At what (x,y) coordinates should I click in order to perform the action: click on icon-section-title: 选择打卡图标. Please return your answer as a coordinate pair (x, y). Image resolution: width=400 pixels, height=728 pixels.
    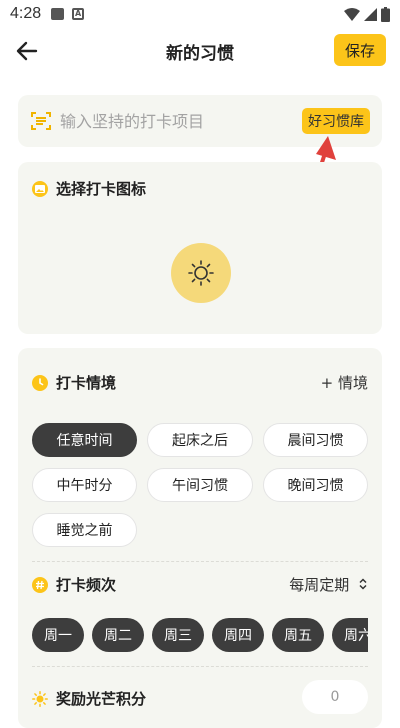
    Looking at the image, I should click on (101, 189).